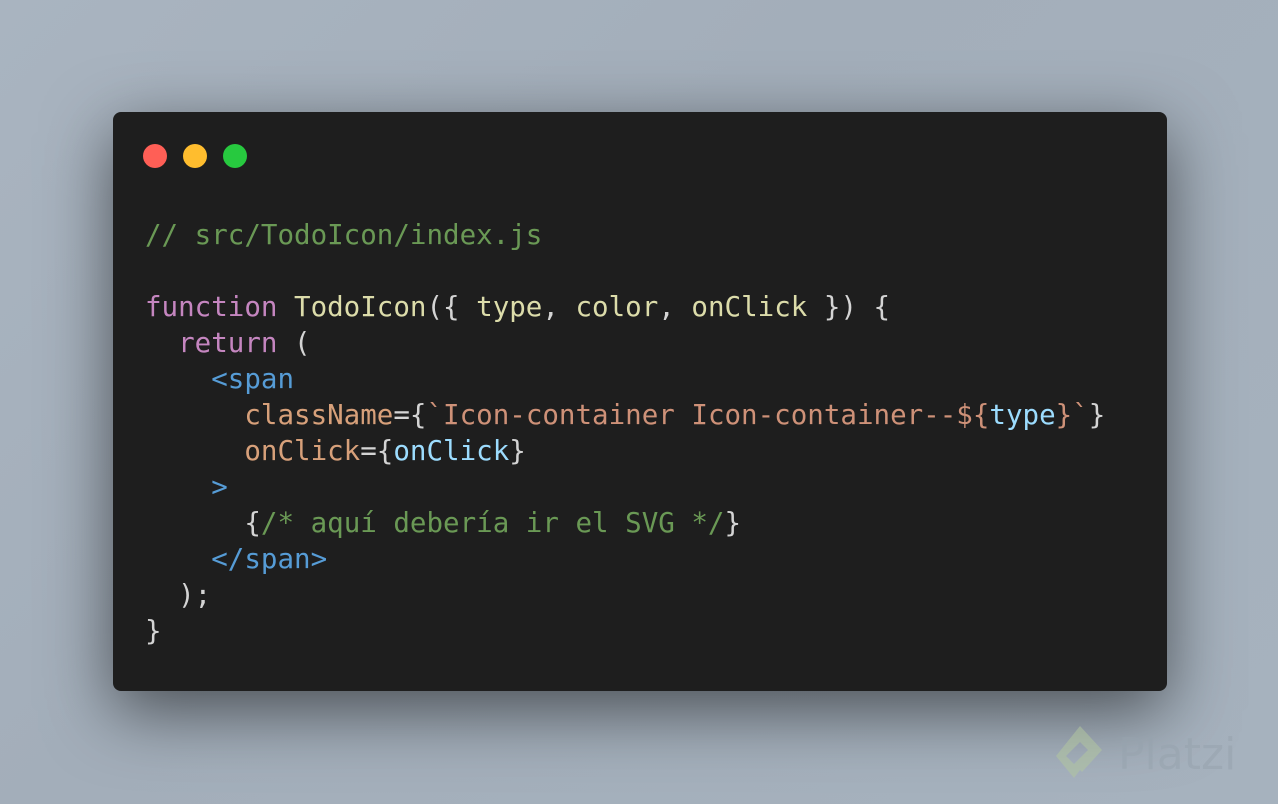 This screenshot has height=804, width=1278. Describe the element at coordinates (253, 379) in the screenshot. I see `code-token-tag: <span` at that location.